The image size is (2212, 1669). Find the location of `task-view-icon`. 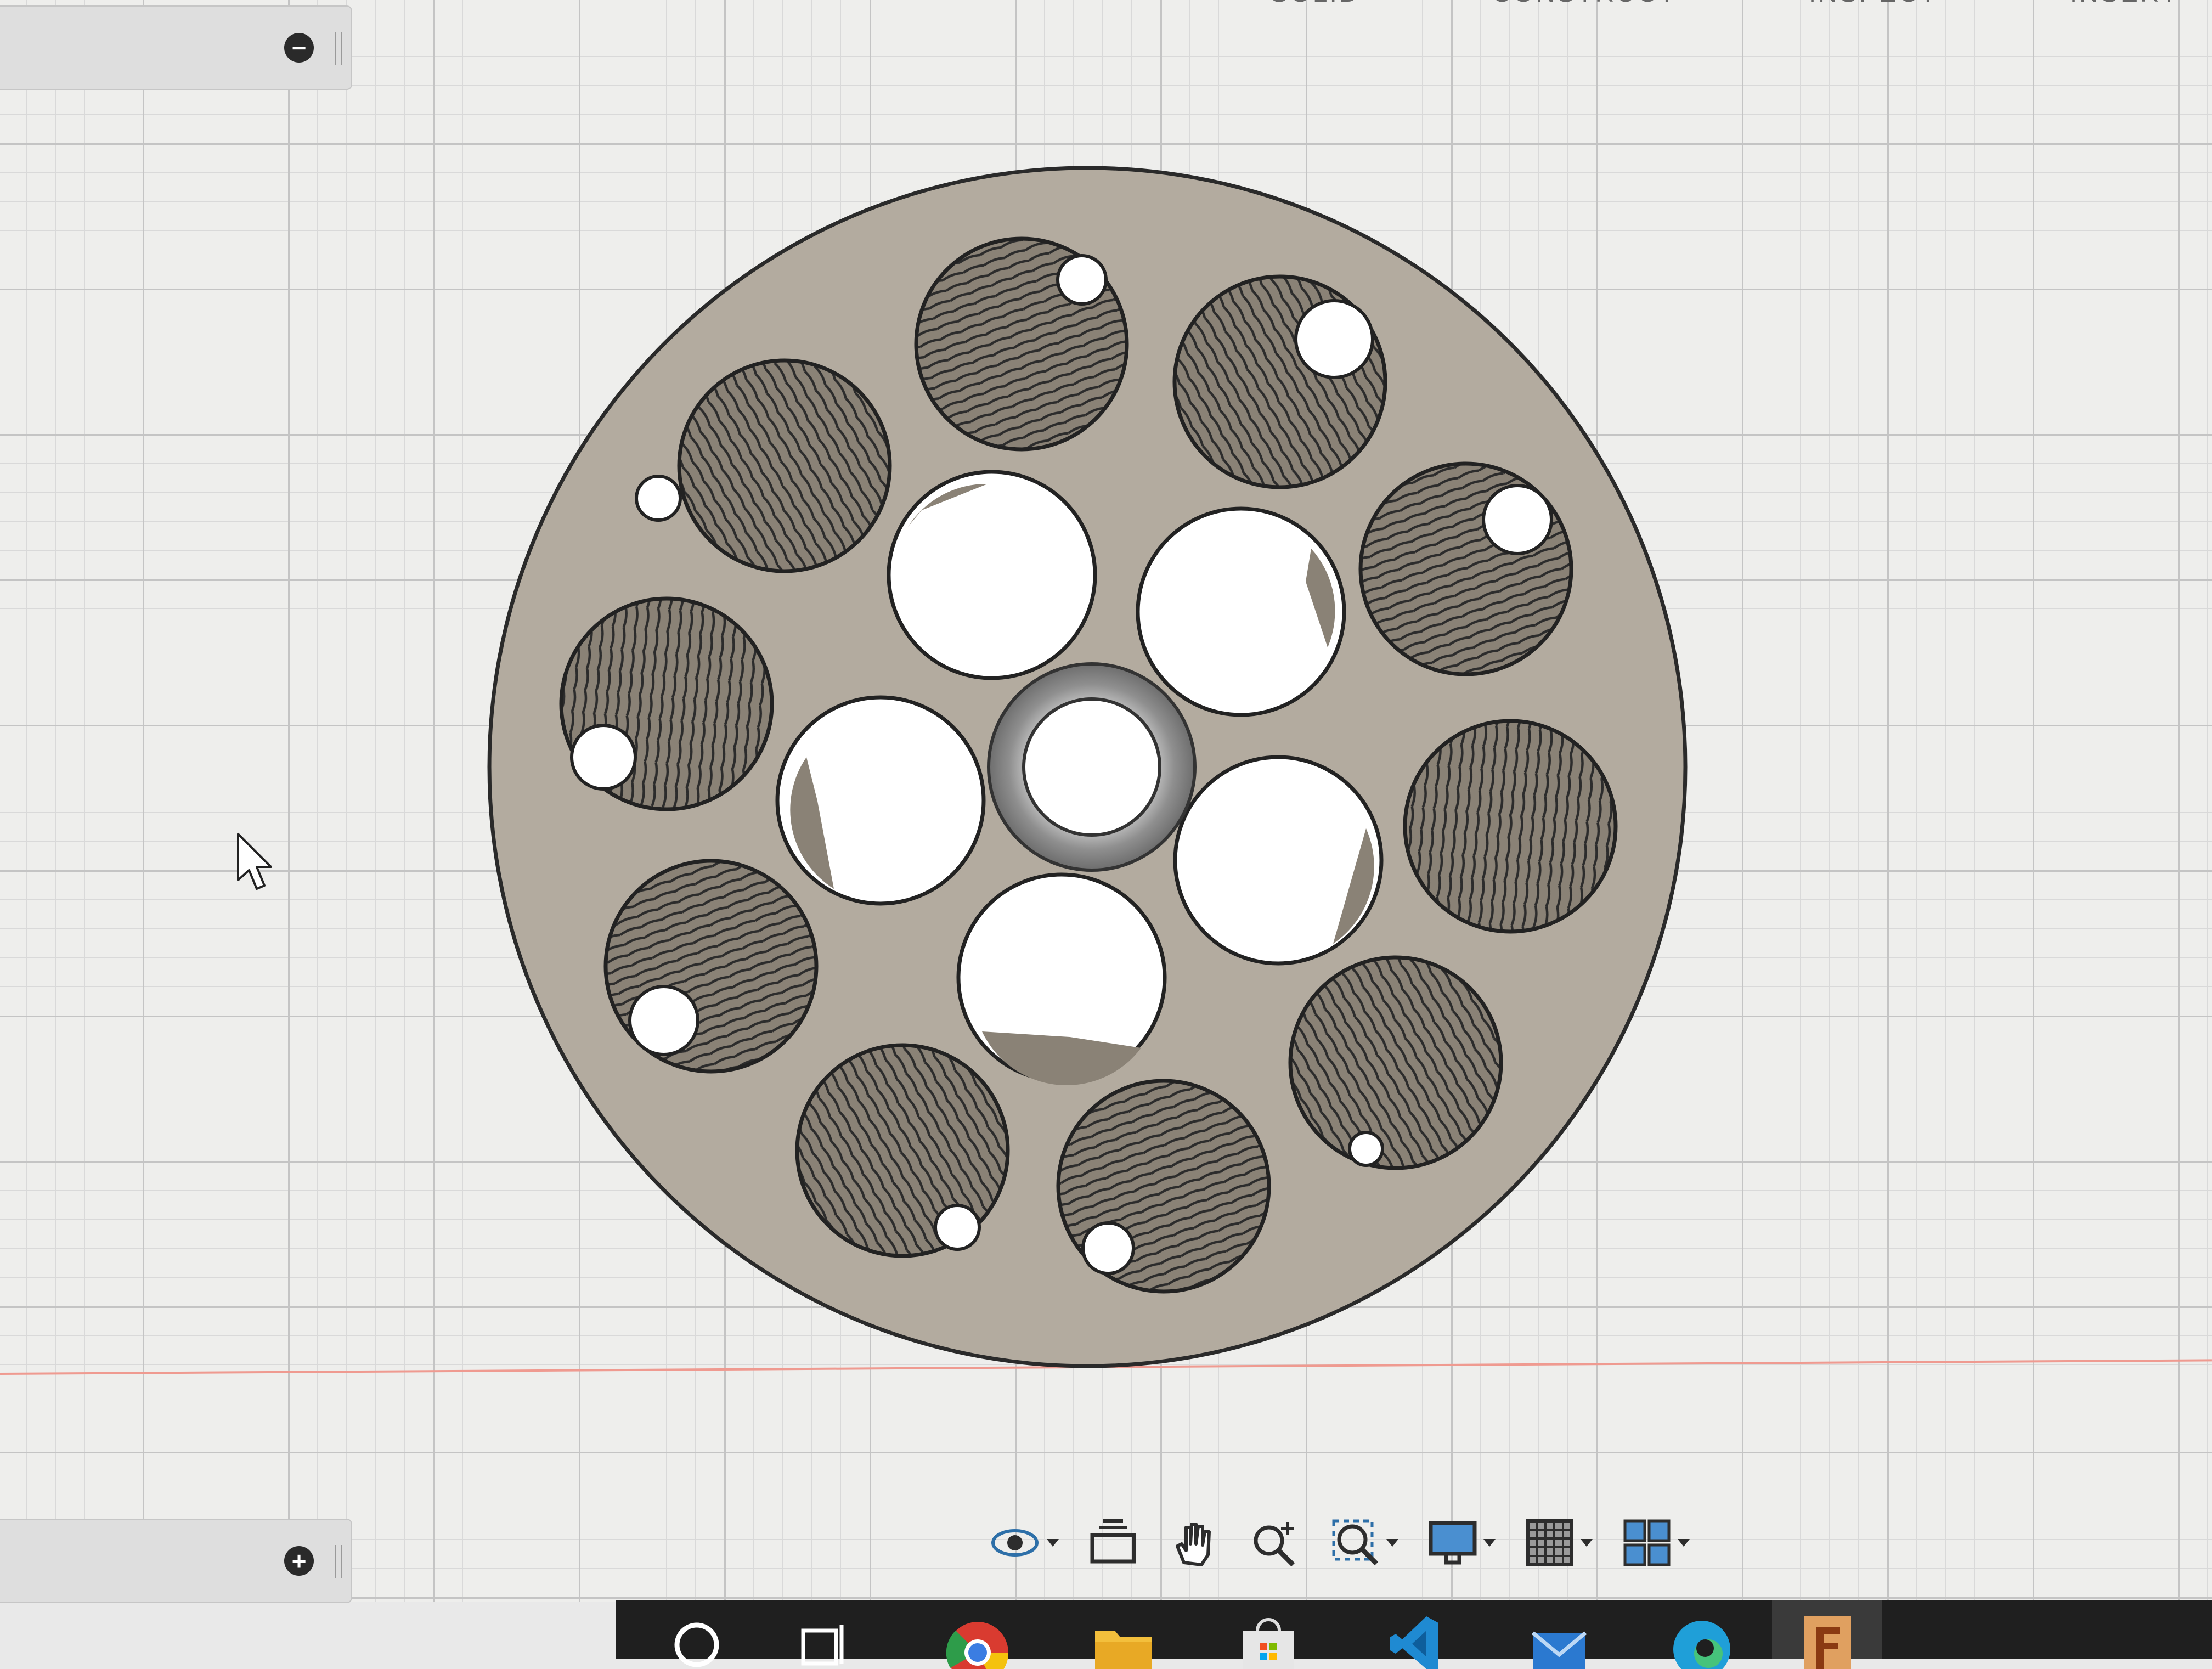

task-view-icon is located at coordinates (824, 1639).